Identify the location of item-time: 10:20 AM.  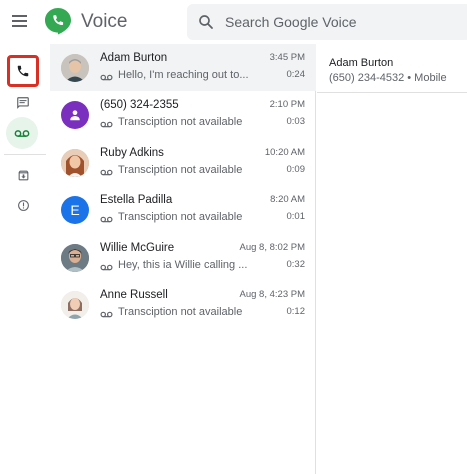
(284, 152).